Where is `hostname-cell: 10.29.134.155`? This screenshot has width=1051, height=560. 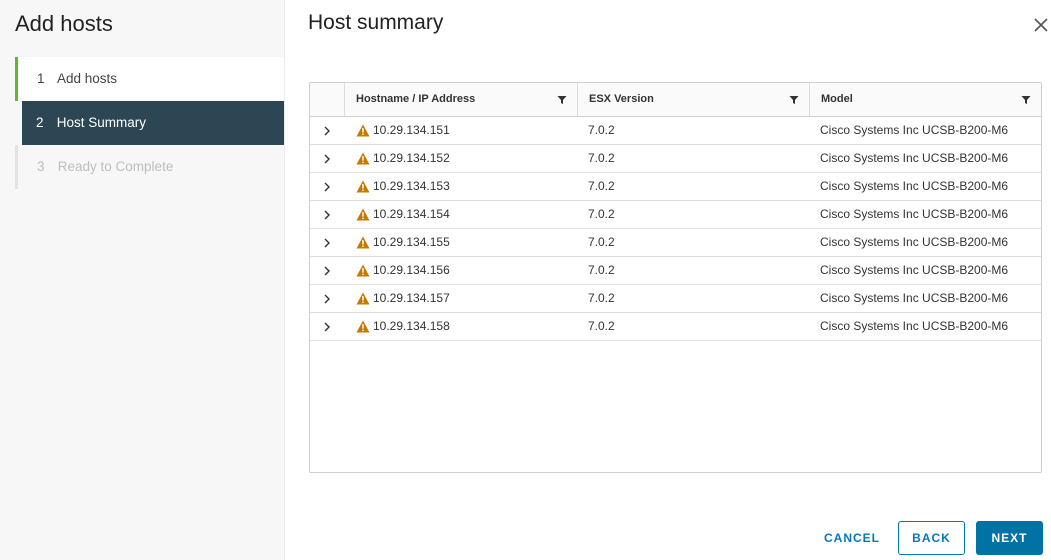
hostname-cell: 10.29.134.155 is located at coordinates (460, 242).